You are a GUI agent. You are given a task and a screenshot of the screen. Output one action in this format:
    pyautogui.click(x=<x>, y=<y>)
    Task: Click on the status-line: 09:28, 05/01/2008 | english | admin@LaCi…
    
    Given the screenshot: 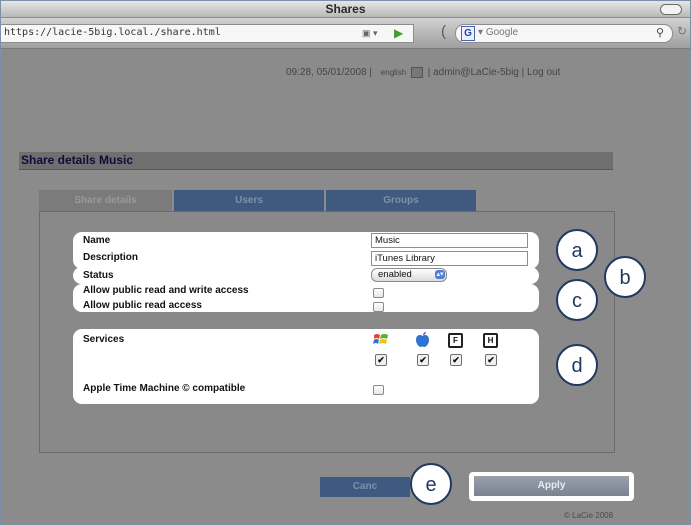 What is the action you would take?
    pyautogui.click(x=423, y=72)
    